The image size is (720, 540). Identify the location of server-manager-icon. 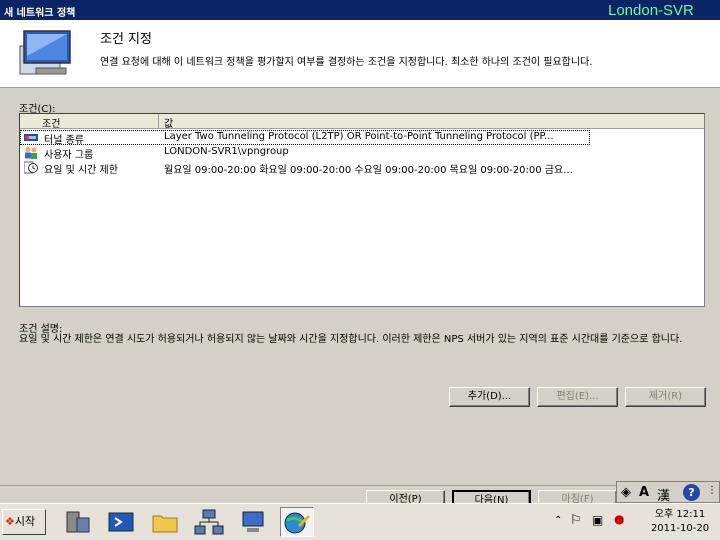
(77, 522).